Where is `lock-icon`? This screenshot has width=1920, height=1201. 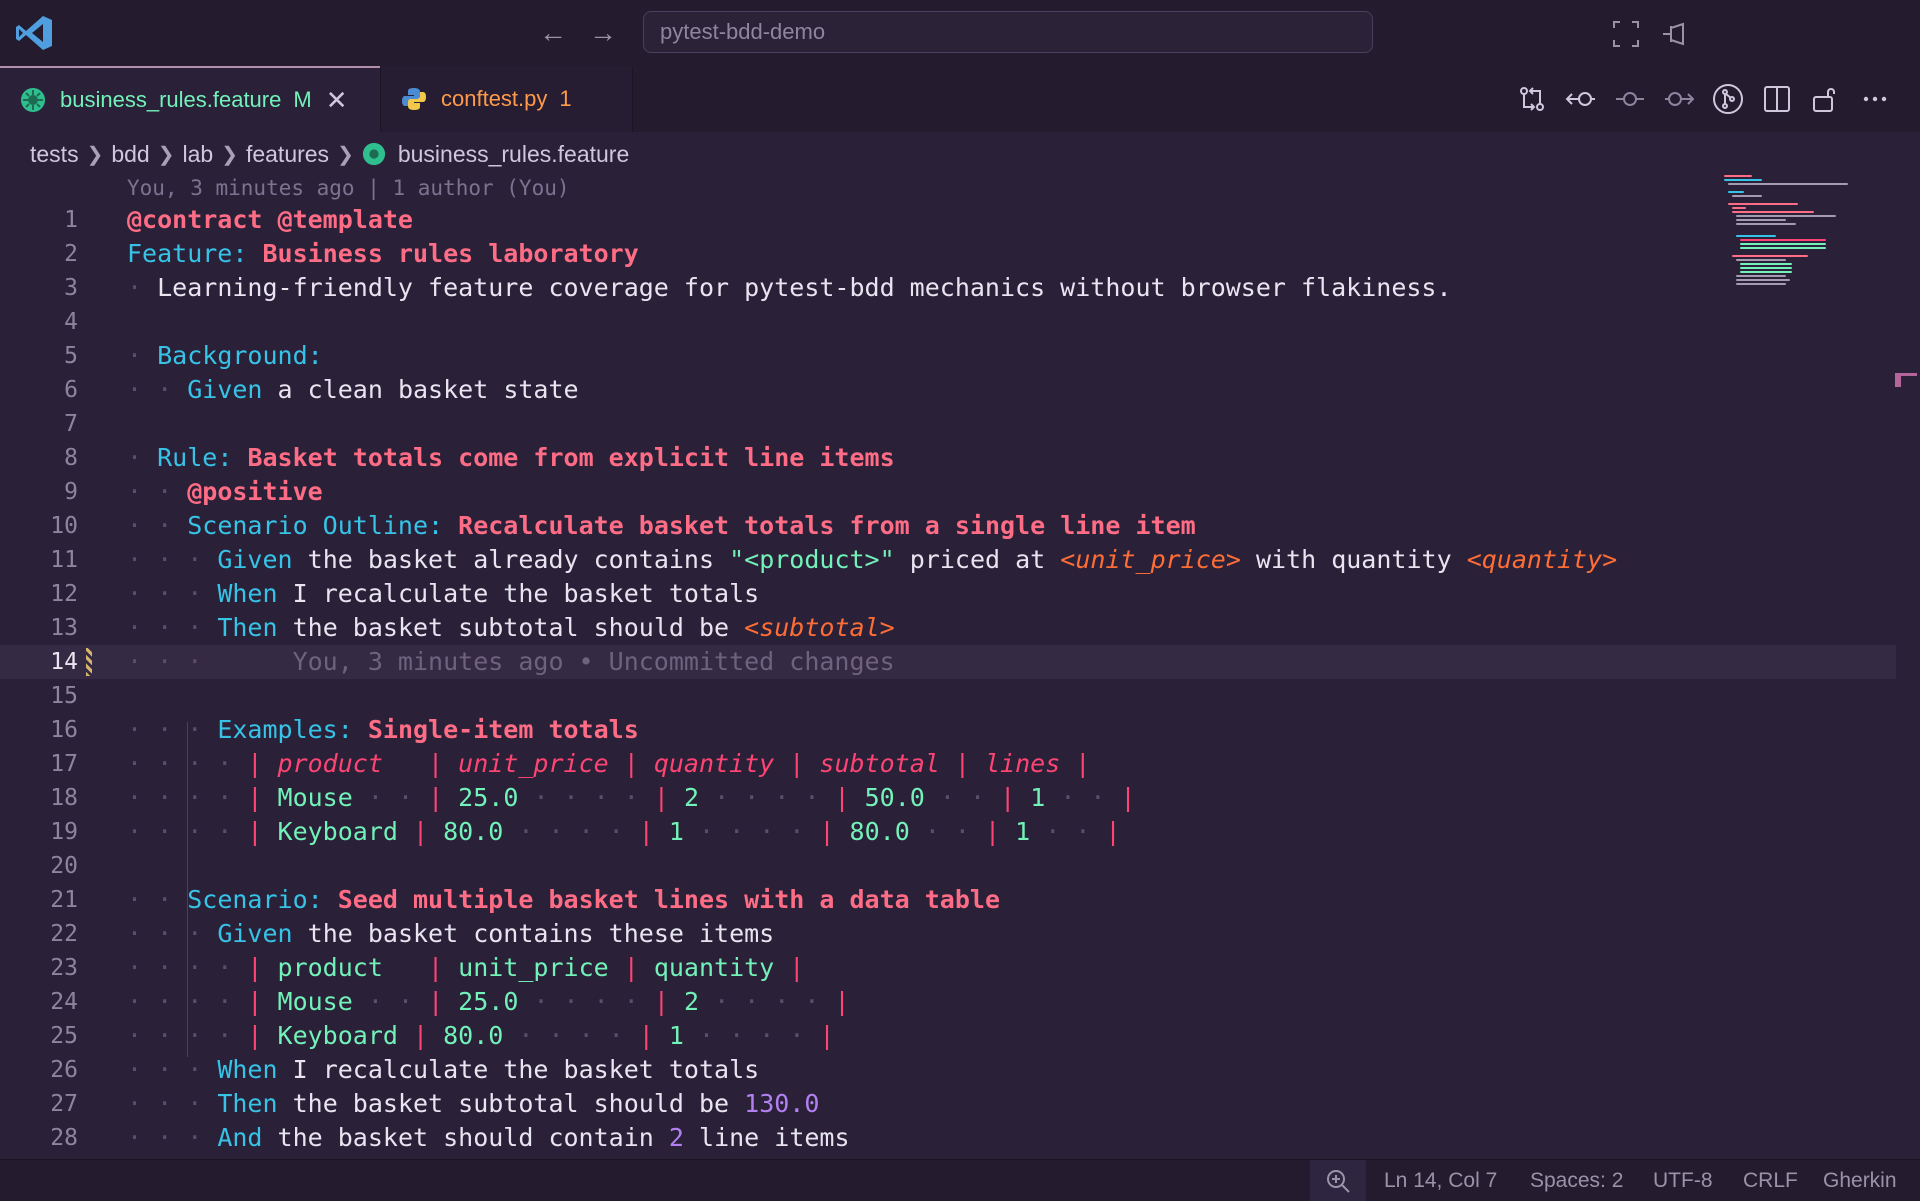 lock-icon is located at coordinates (1826, 99).